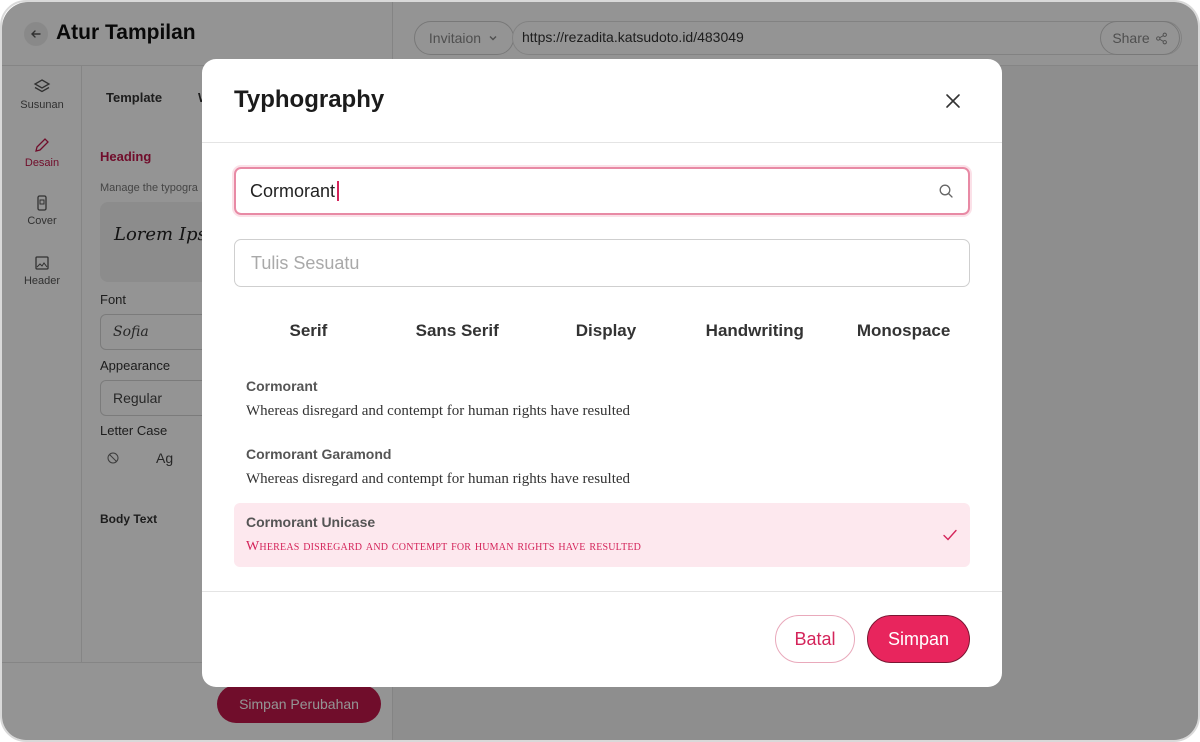 This screenshot has height=742, width=1200. I want to click on font-search-input: Cormorant, so click(602, 191).